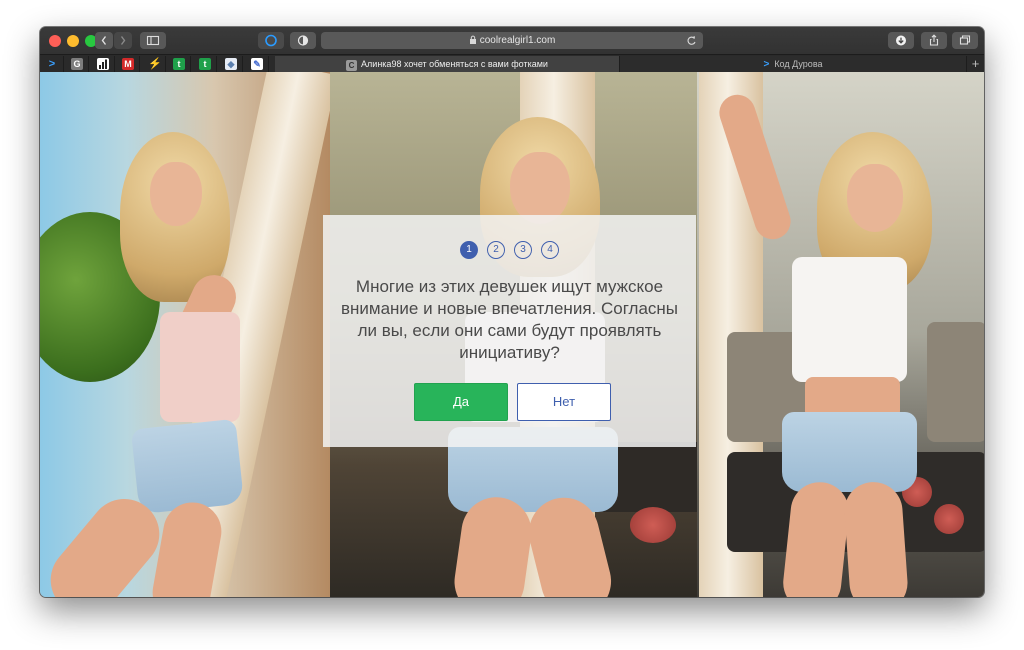 The image size is (1024, 650). I want to click on step-1: 1, so click(469, 250).